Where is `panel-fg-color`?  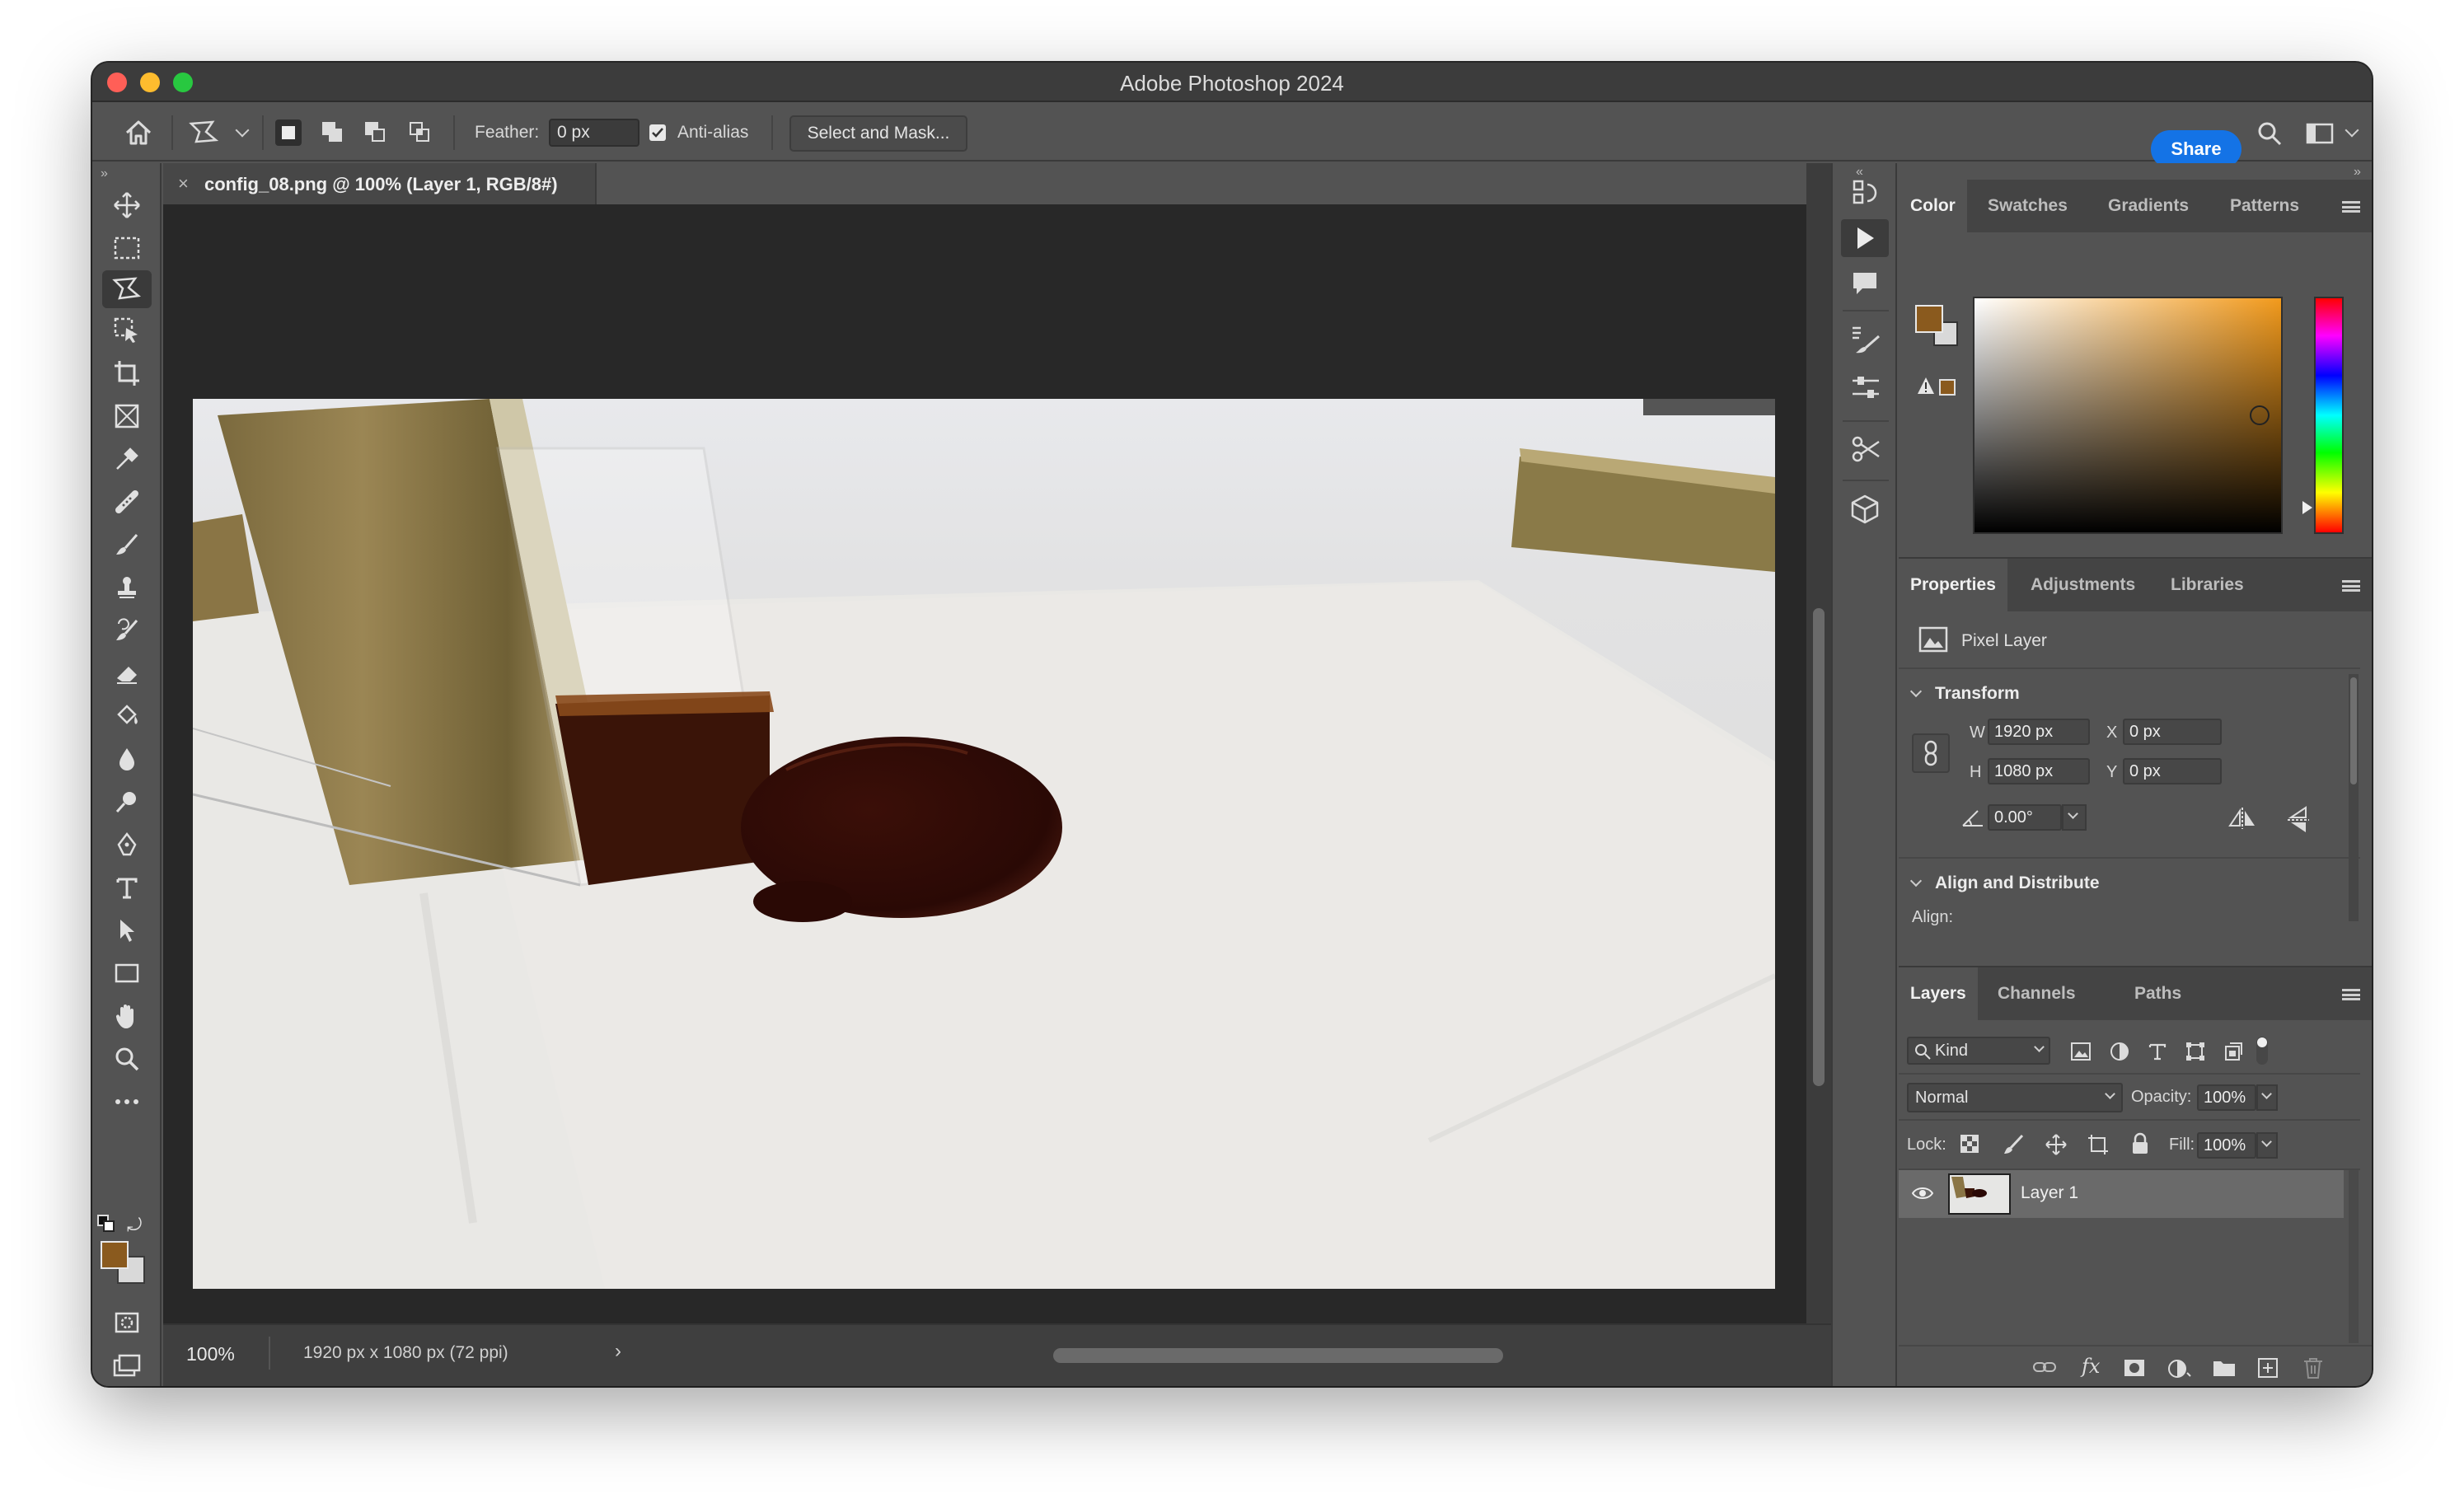
panel-fg-color is located at coordinates (1929, 319).